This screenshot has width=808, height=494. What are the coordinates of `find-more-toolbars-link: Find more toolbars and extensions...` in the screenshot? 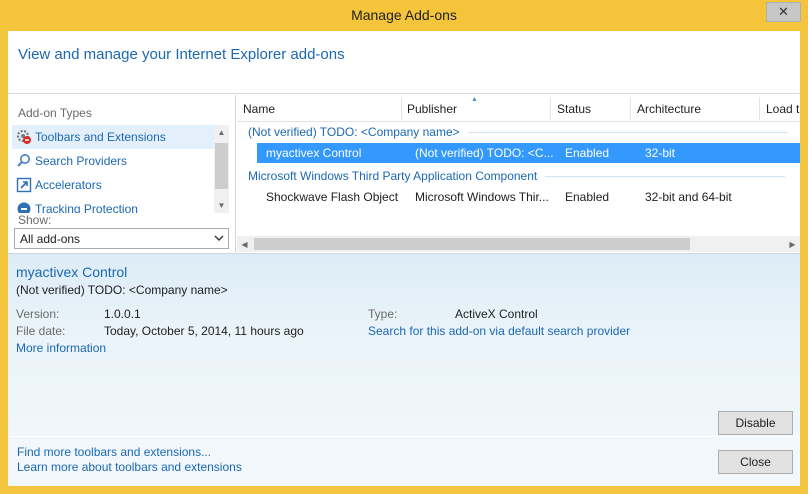 It's located at (114, 452).